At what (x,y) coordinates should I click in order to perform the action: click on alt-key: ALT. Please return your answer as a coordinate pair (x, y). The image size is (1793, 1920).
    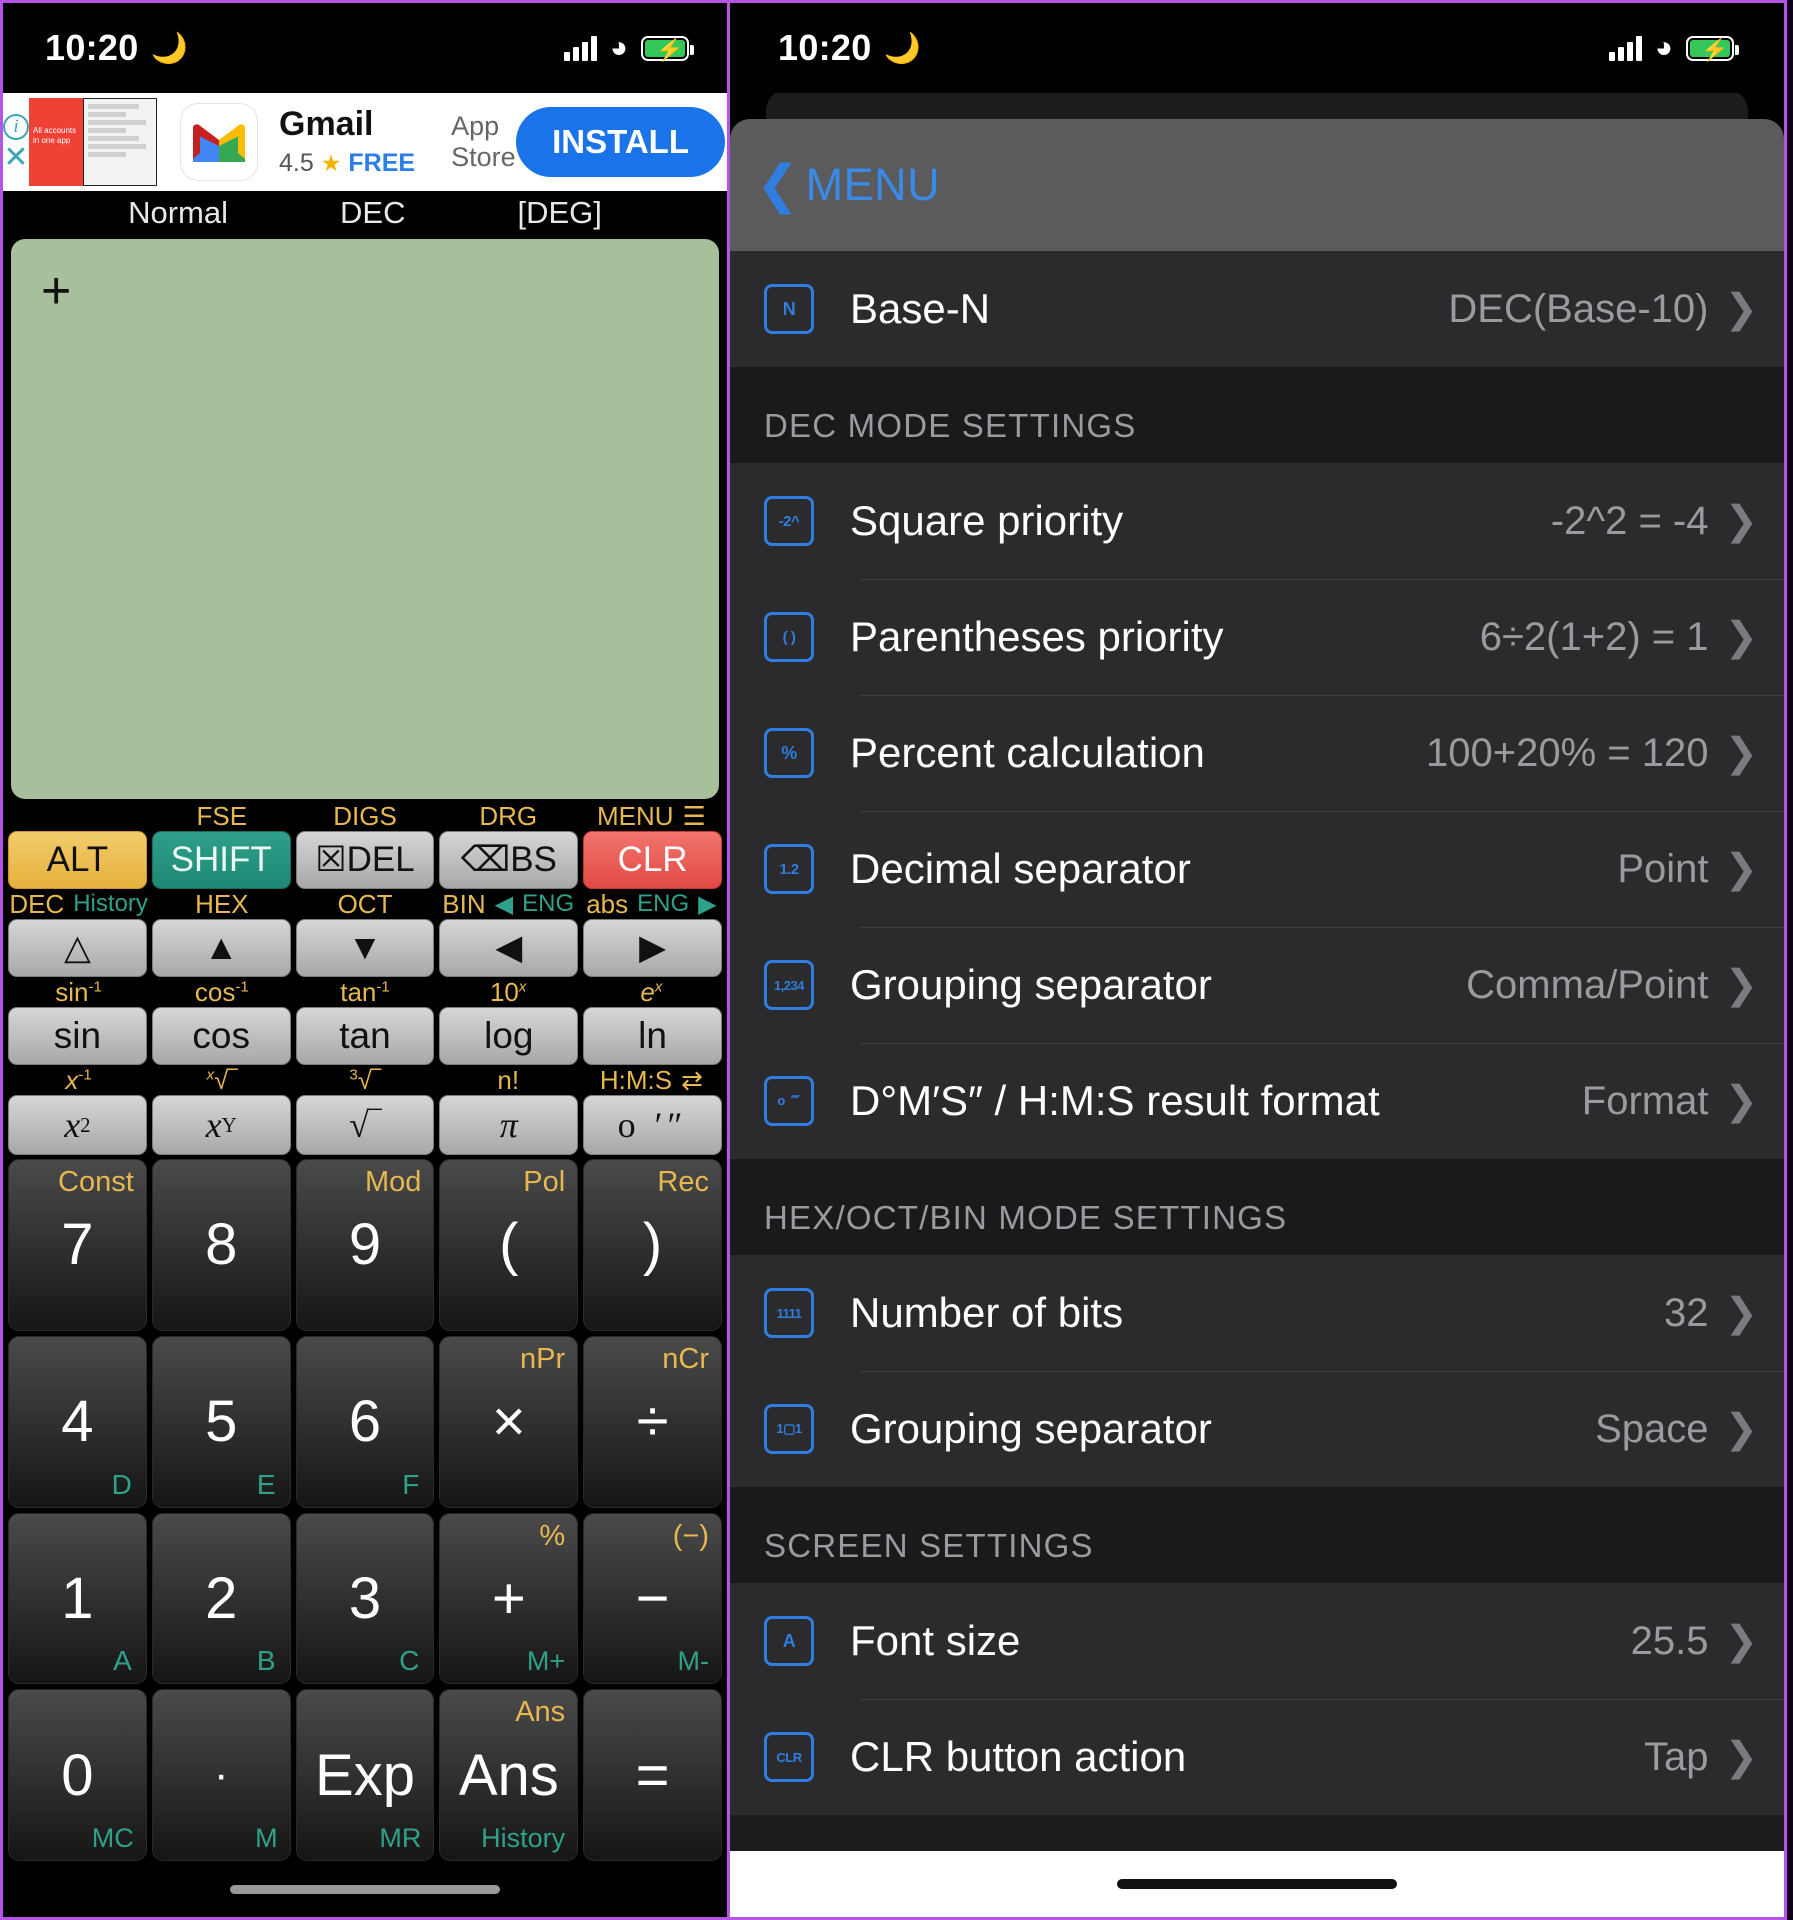
    Looking at the image, I should click on (77, 860).